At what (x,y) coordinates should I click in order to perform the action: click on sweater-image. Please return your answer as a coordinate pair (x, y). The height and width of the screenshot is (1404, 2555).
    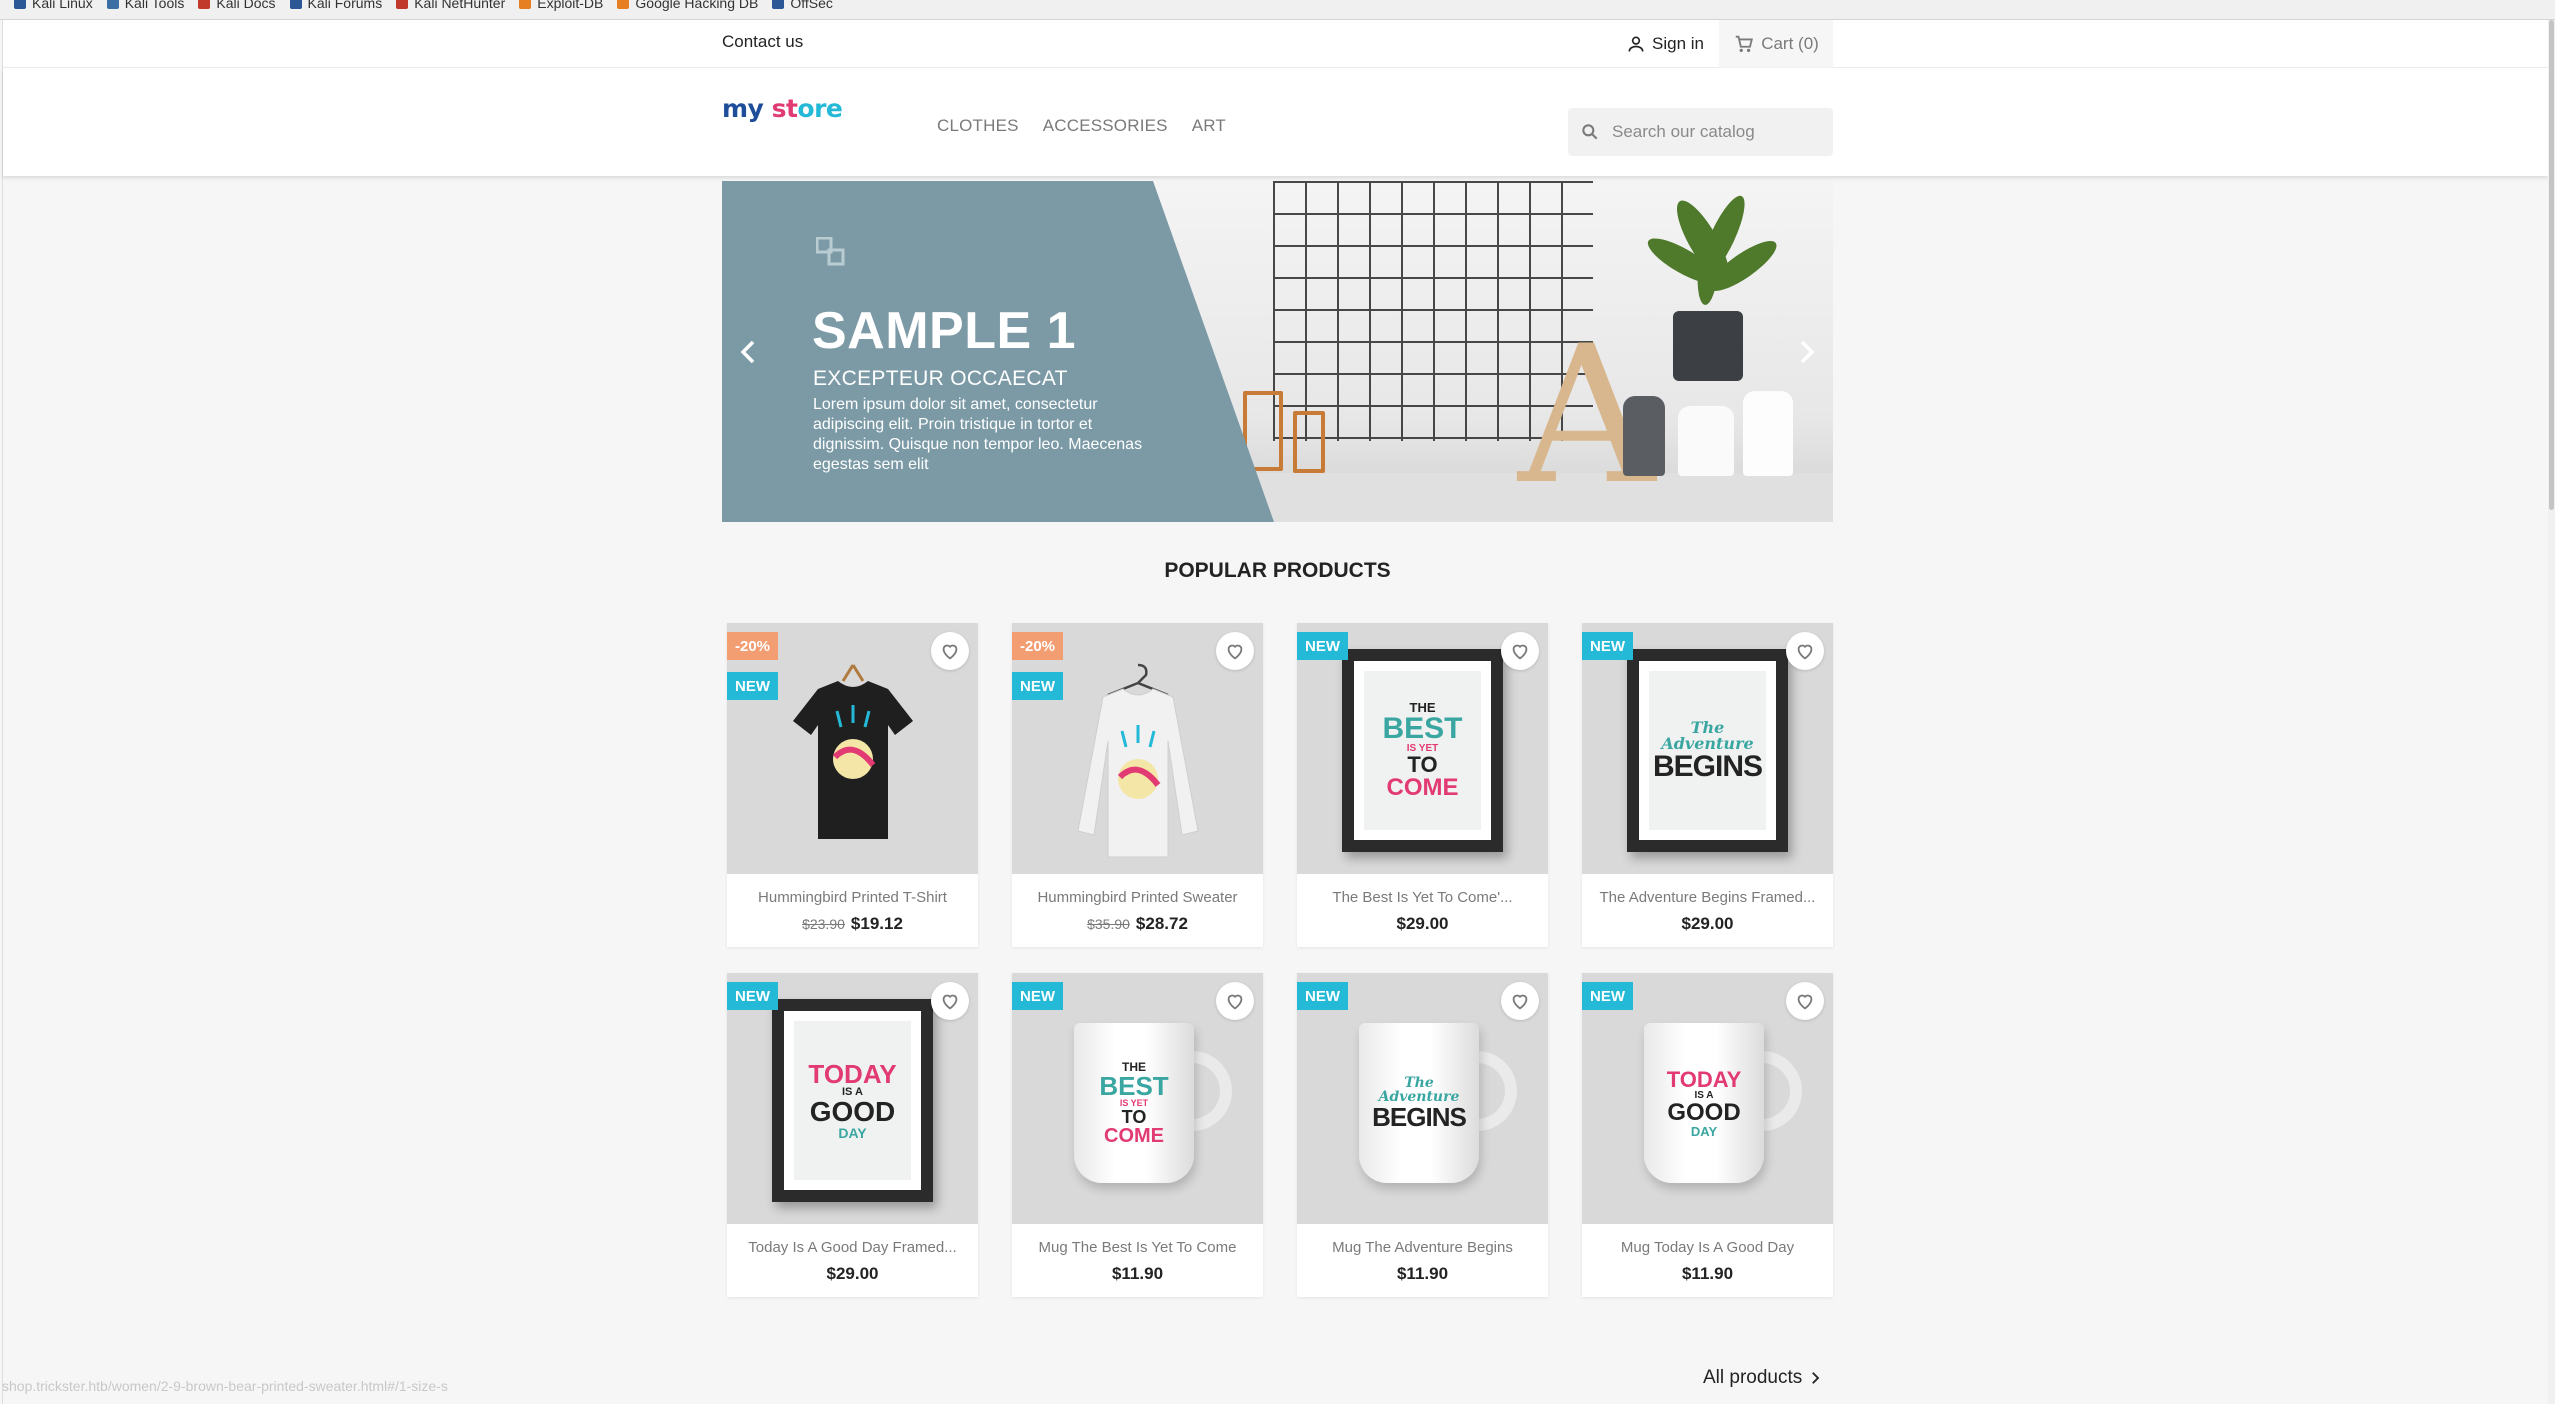
    Looking at the image, I should click on (1137, 760).